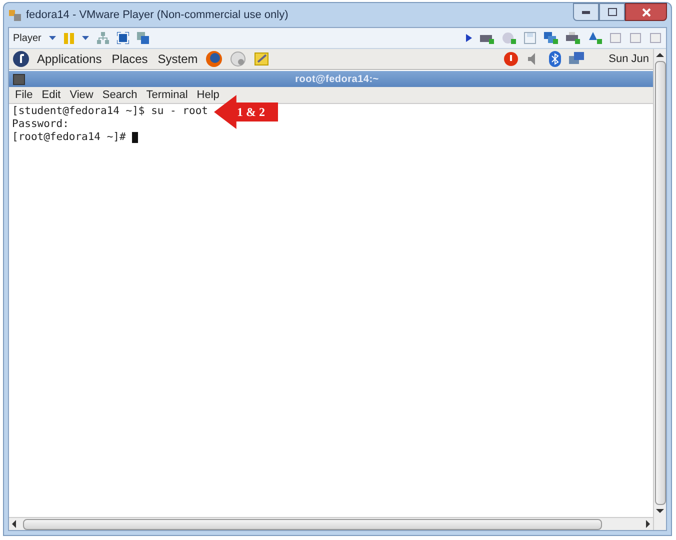 The height and width of the screenshot is (540, 676). I want to click on maximize-icon, so click(612, 12).